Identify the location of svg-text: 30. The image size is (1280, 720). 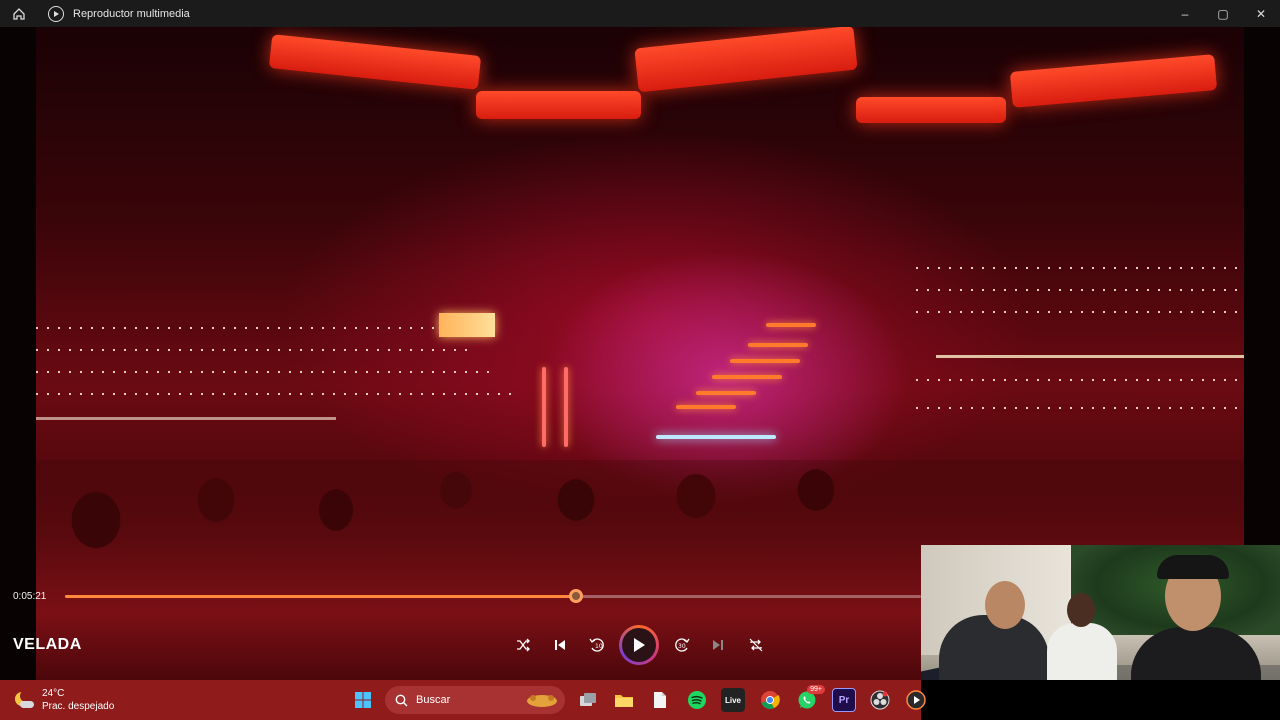
(682, 646).